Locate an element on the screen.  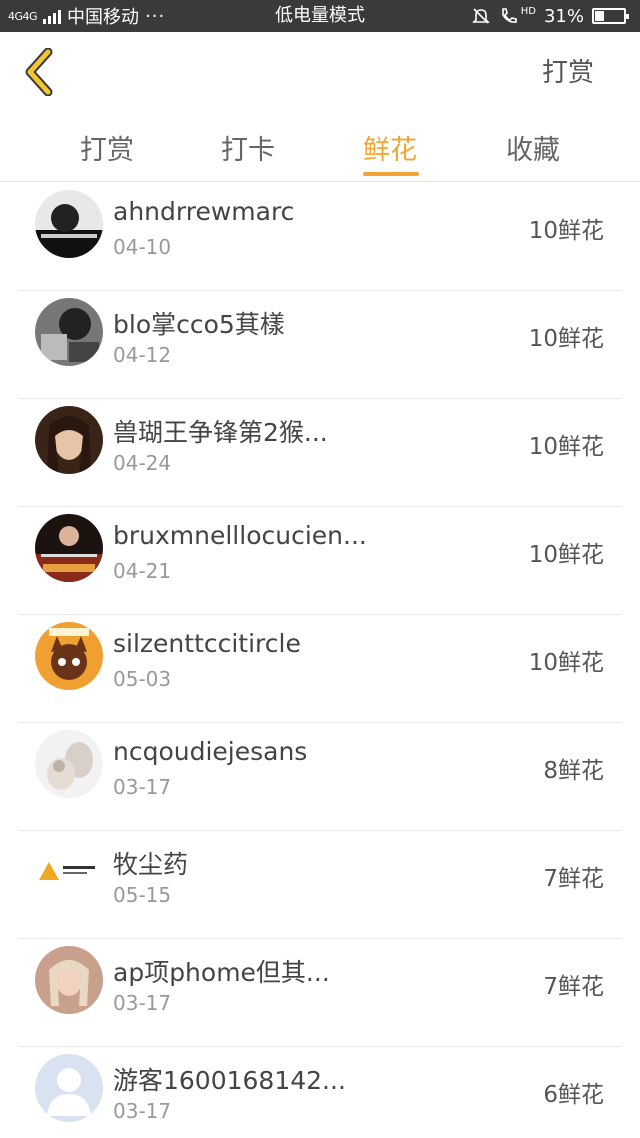
entry-date: 05-03 is located at coordinates (142, 679).